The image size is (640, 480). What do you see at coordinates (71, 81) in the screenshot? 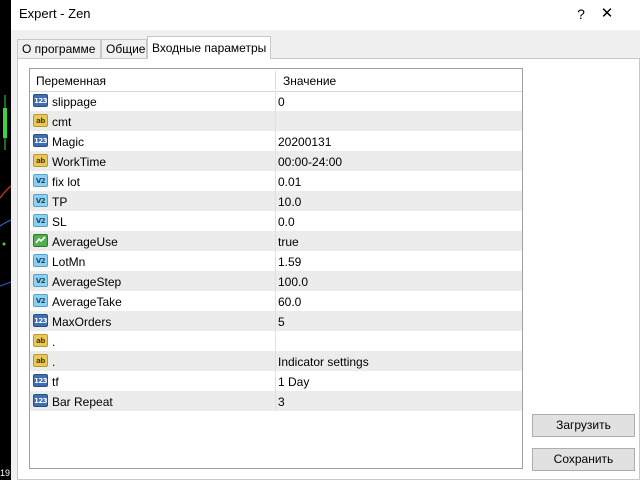
I see `column-header-variable: Переменная` at bounding box center [71, 81].